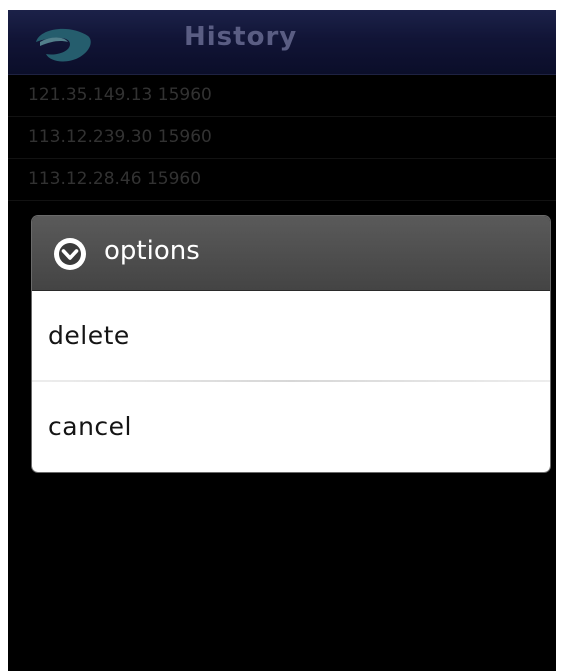 This screenshot has width=564, height=671. What do you see at coordinates (70, 254) in the screenshot?
I see `chevron-down-circle-icon` at bounding box center [70, 254].